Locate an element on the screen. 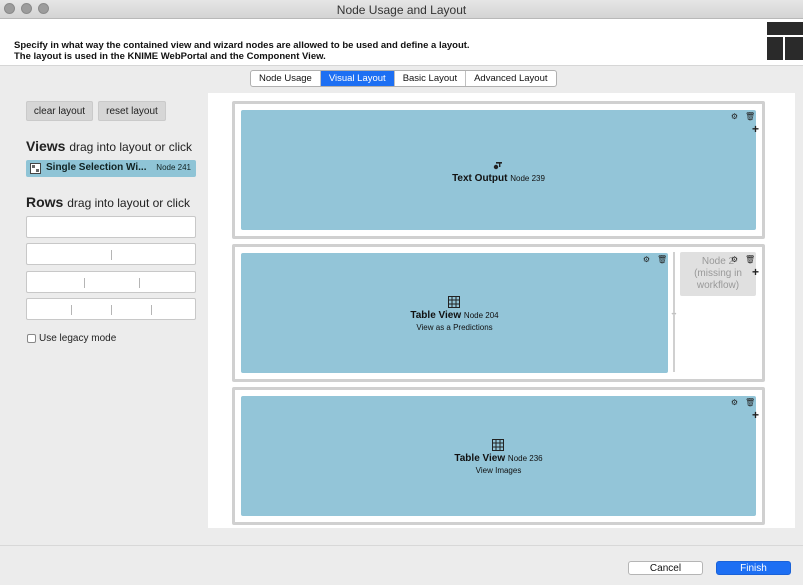 This screenshot has height=585, width=803. window-title: Node Usage and Layout is located at coordinates (401, 10).